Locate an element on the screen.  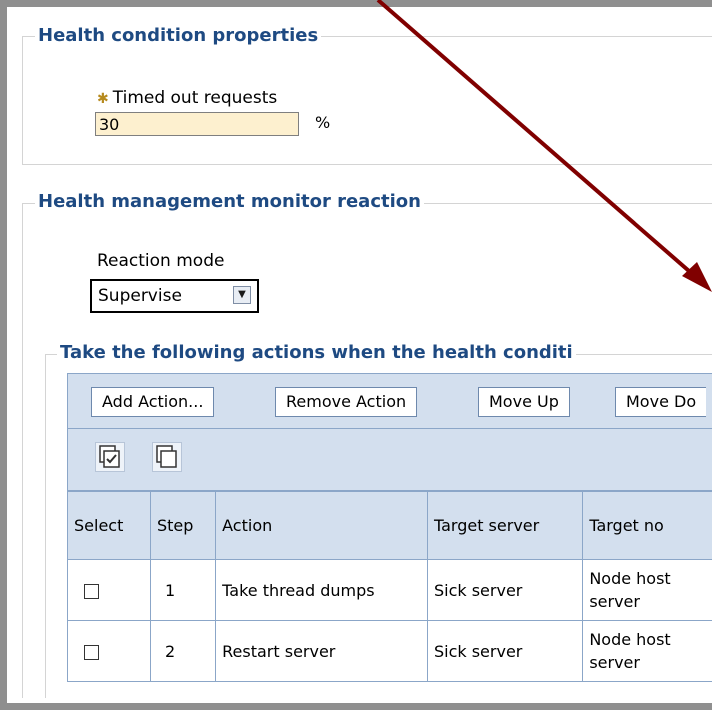
reaction-mode-label: Reaction mode is located at coordinates (161, 261).